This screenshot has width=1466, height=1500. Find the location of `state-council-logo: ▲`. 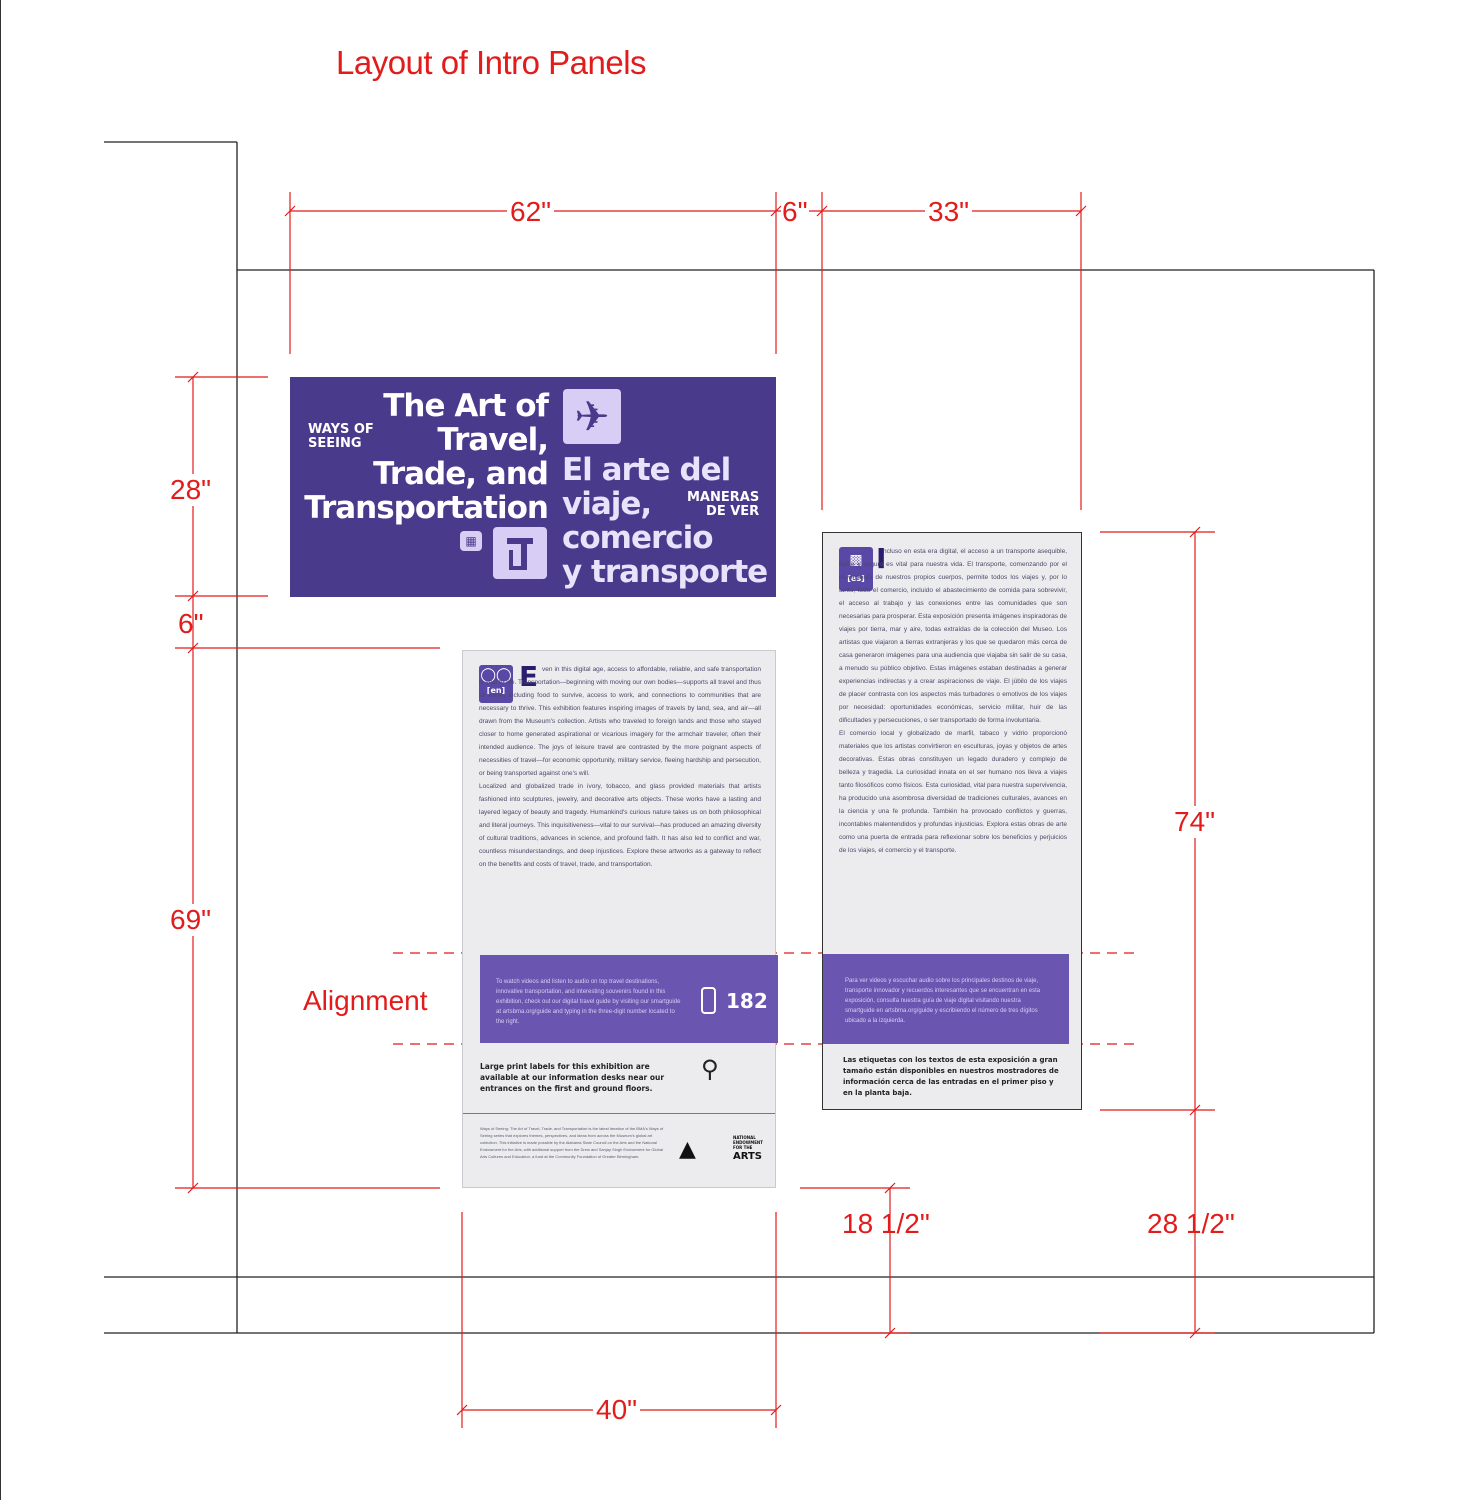

state-council-logo: ▲ is located at coordinates (687, 1149).